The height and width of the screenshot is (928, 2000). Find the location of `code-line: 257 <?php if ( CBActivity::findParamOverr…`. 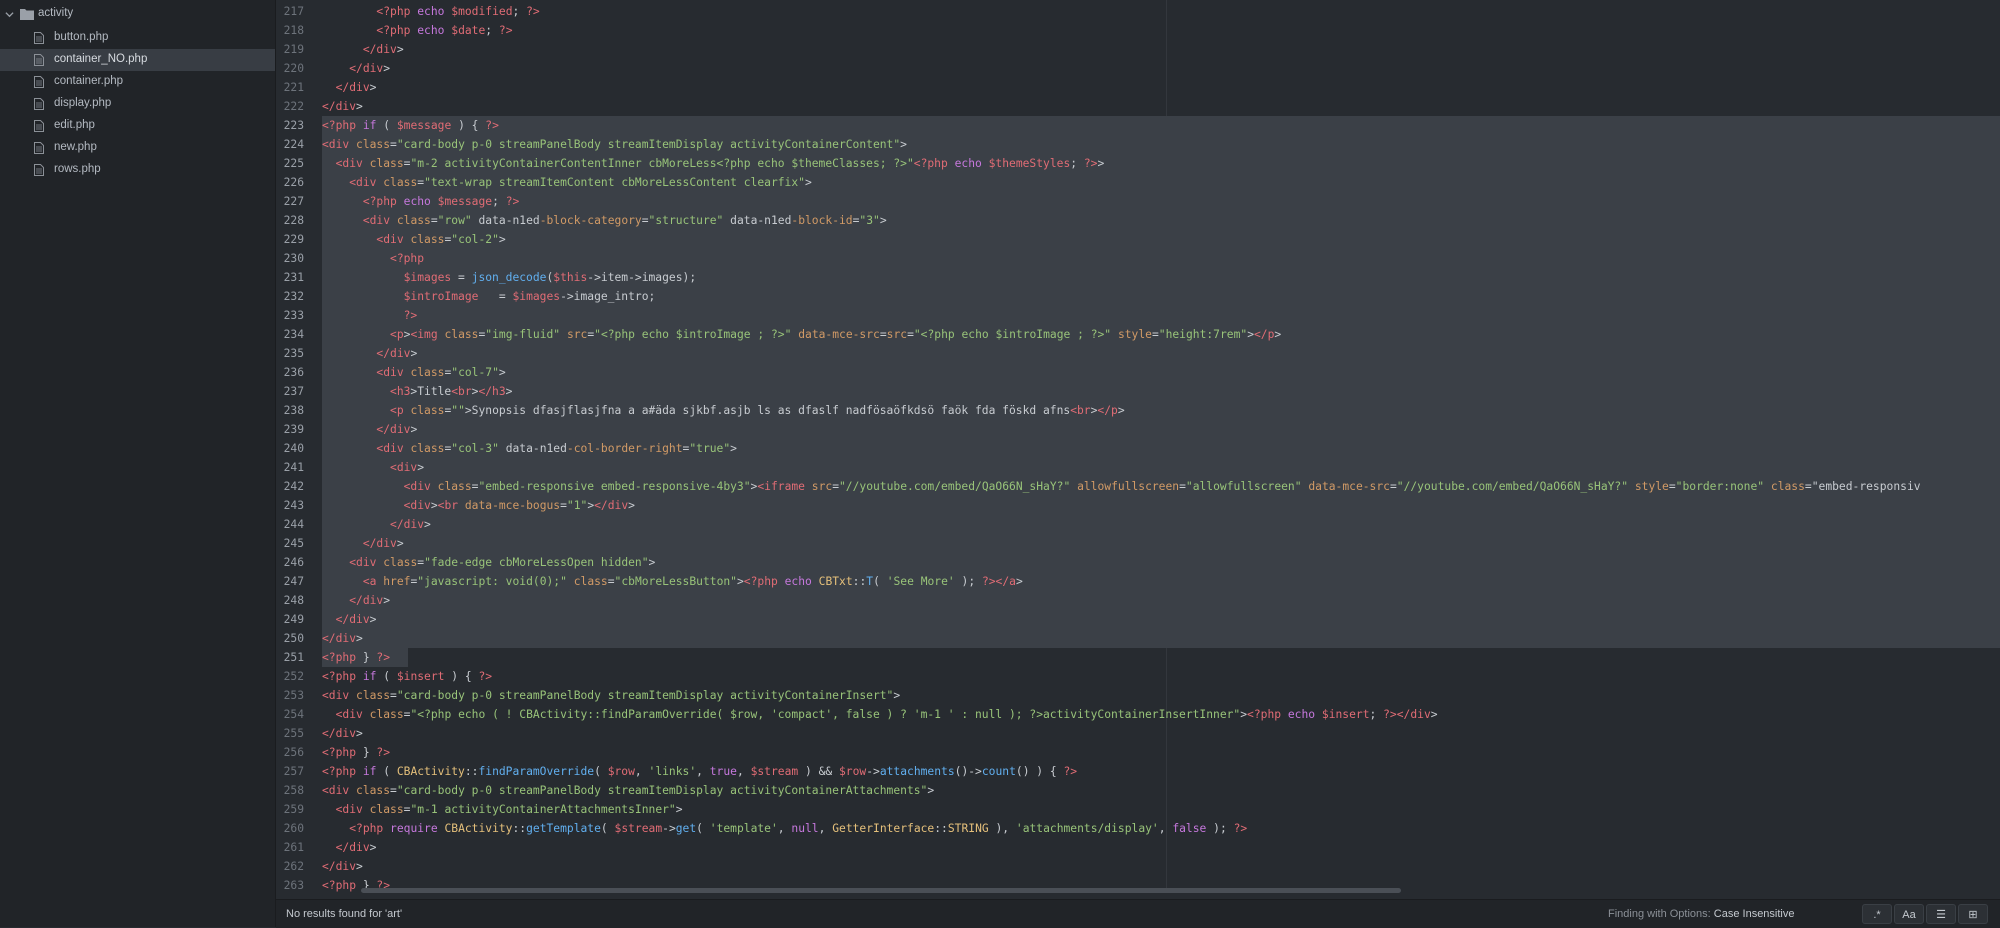

code-line: 257 <?php if ( CBActivity::findParamOverr… is located at coordinates (1138, 771).